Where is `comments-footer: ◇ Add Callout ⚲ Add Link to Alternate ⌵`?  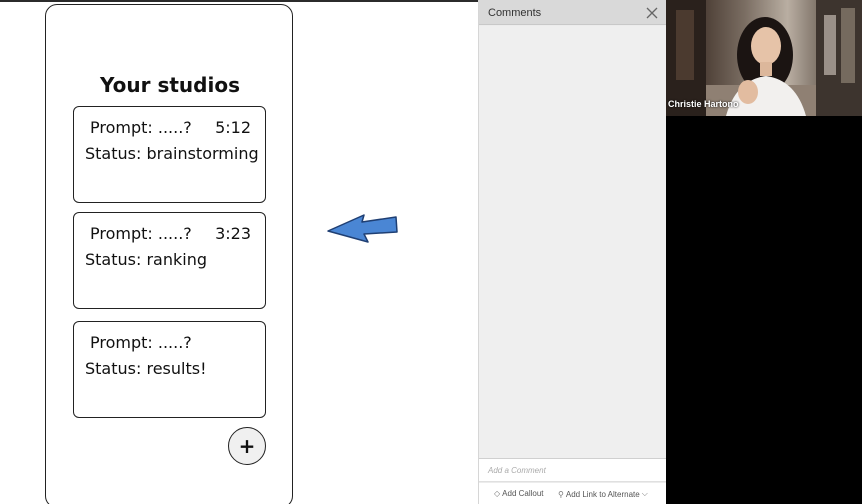
comments-footer: ◇ Add Callout ⚲ Add Link to Alternate ⌵ is located at coordinates (573, 493).